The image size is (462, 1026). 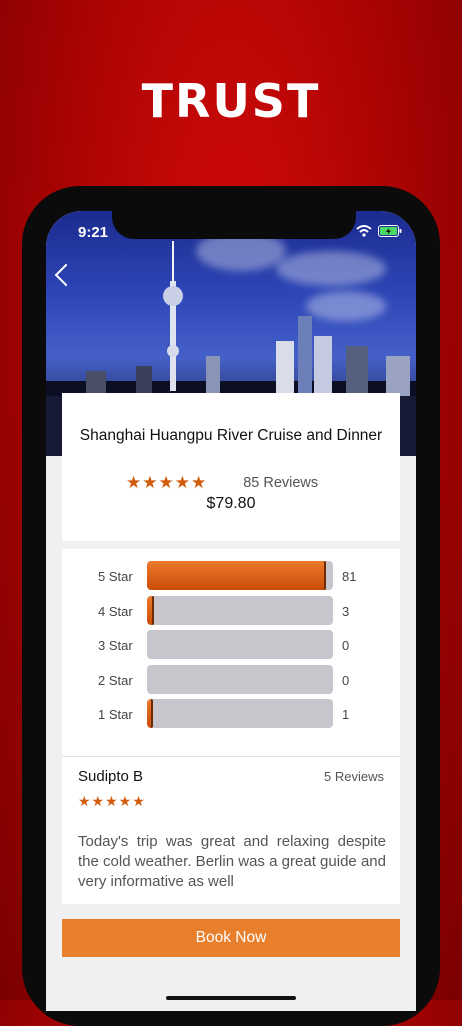 I want to click on reviewer-review-count: 5 Reviews, so click(x=354, y=776).